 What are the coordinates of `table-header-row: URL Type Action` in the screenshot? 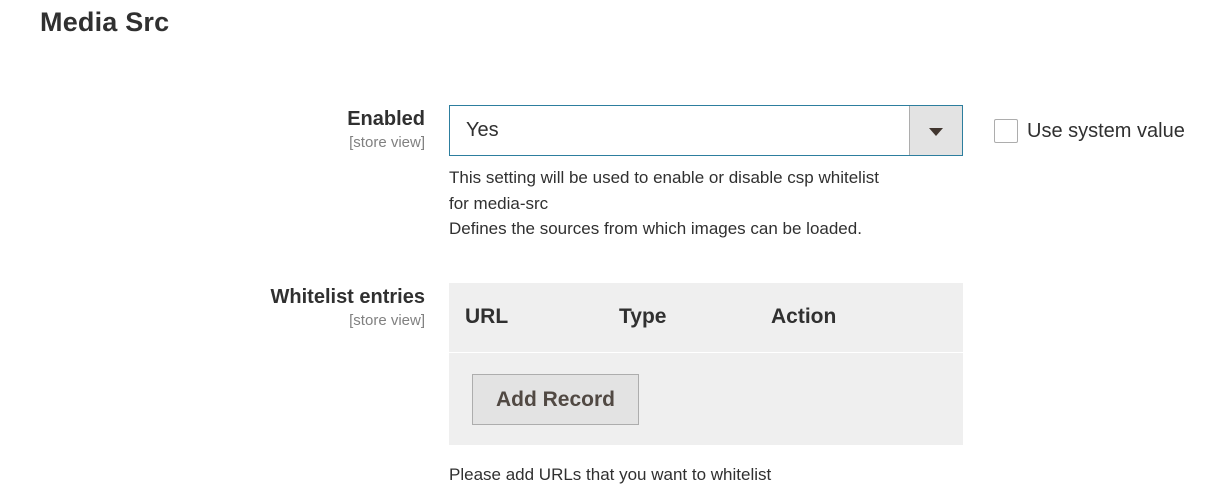 It's located at (706, 318).